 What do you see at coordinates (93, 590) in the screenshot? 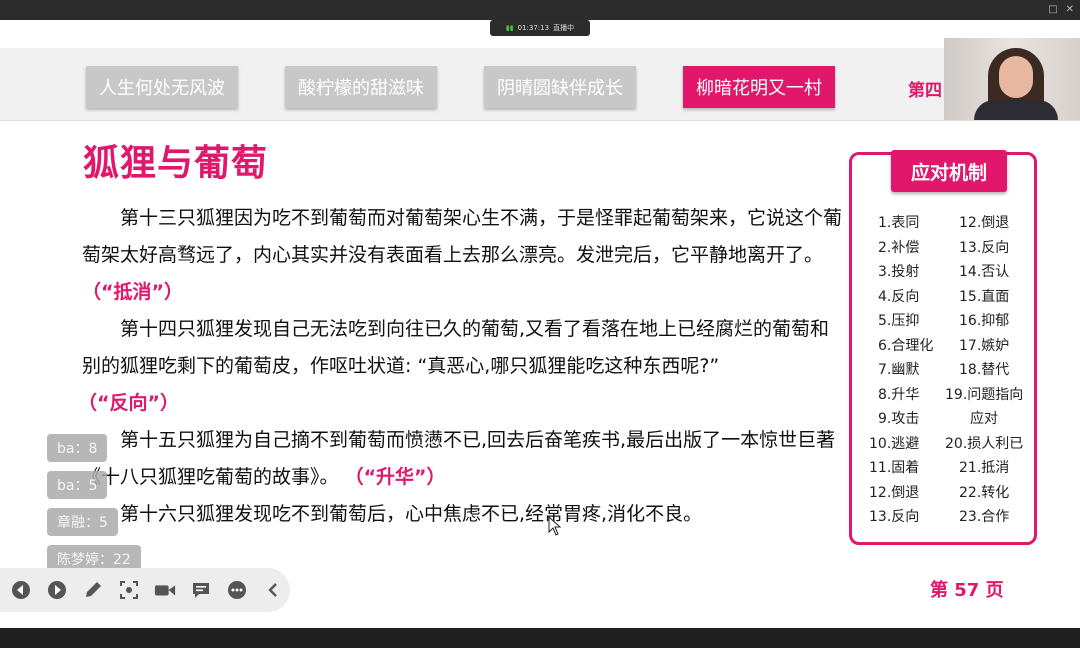
I see `pen-icon` at bounding box center [93, 590].